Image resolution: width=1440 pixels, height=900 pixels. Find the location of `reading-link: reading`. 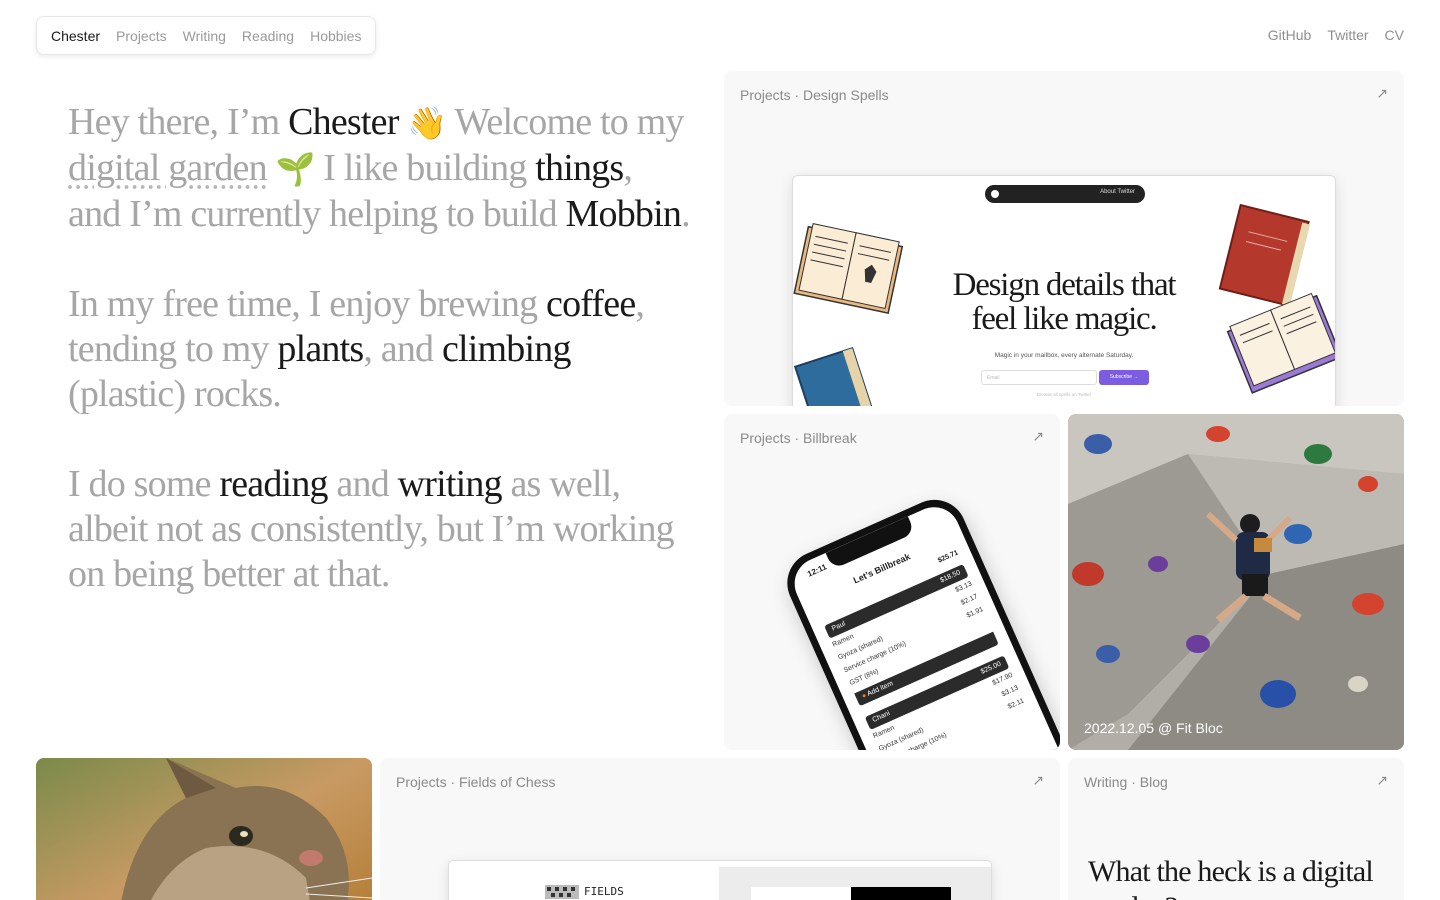

reading-link: reading is located at coordinates (273, 484).